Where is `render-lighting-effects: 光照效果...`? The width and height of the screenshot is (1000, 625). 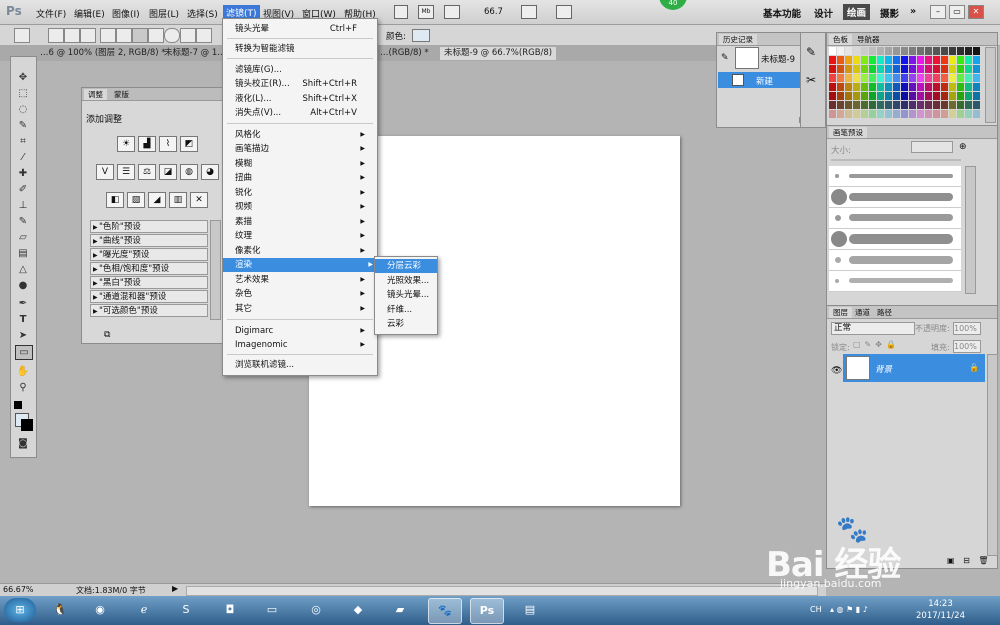
render-lighting-effects: 光照效果... is located at coordinates (406, 281).